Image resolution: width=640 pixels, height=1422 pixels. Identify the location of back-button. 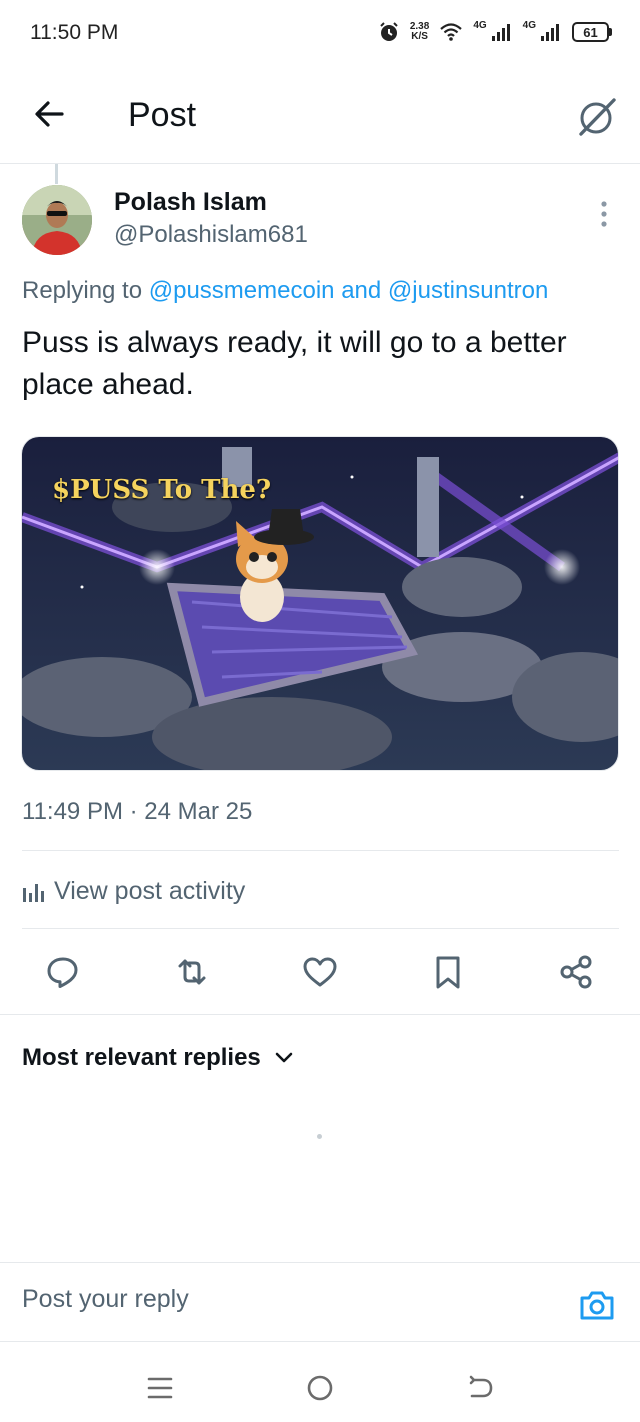
(50, 114).